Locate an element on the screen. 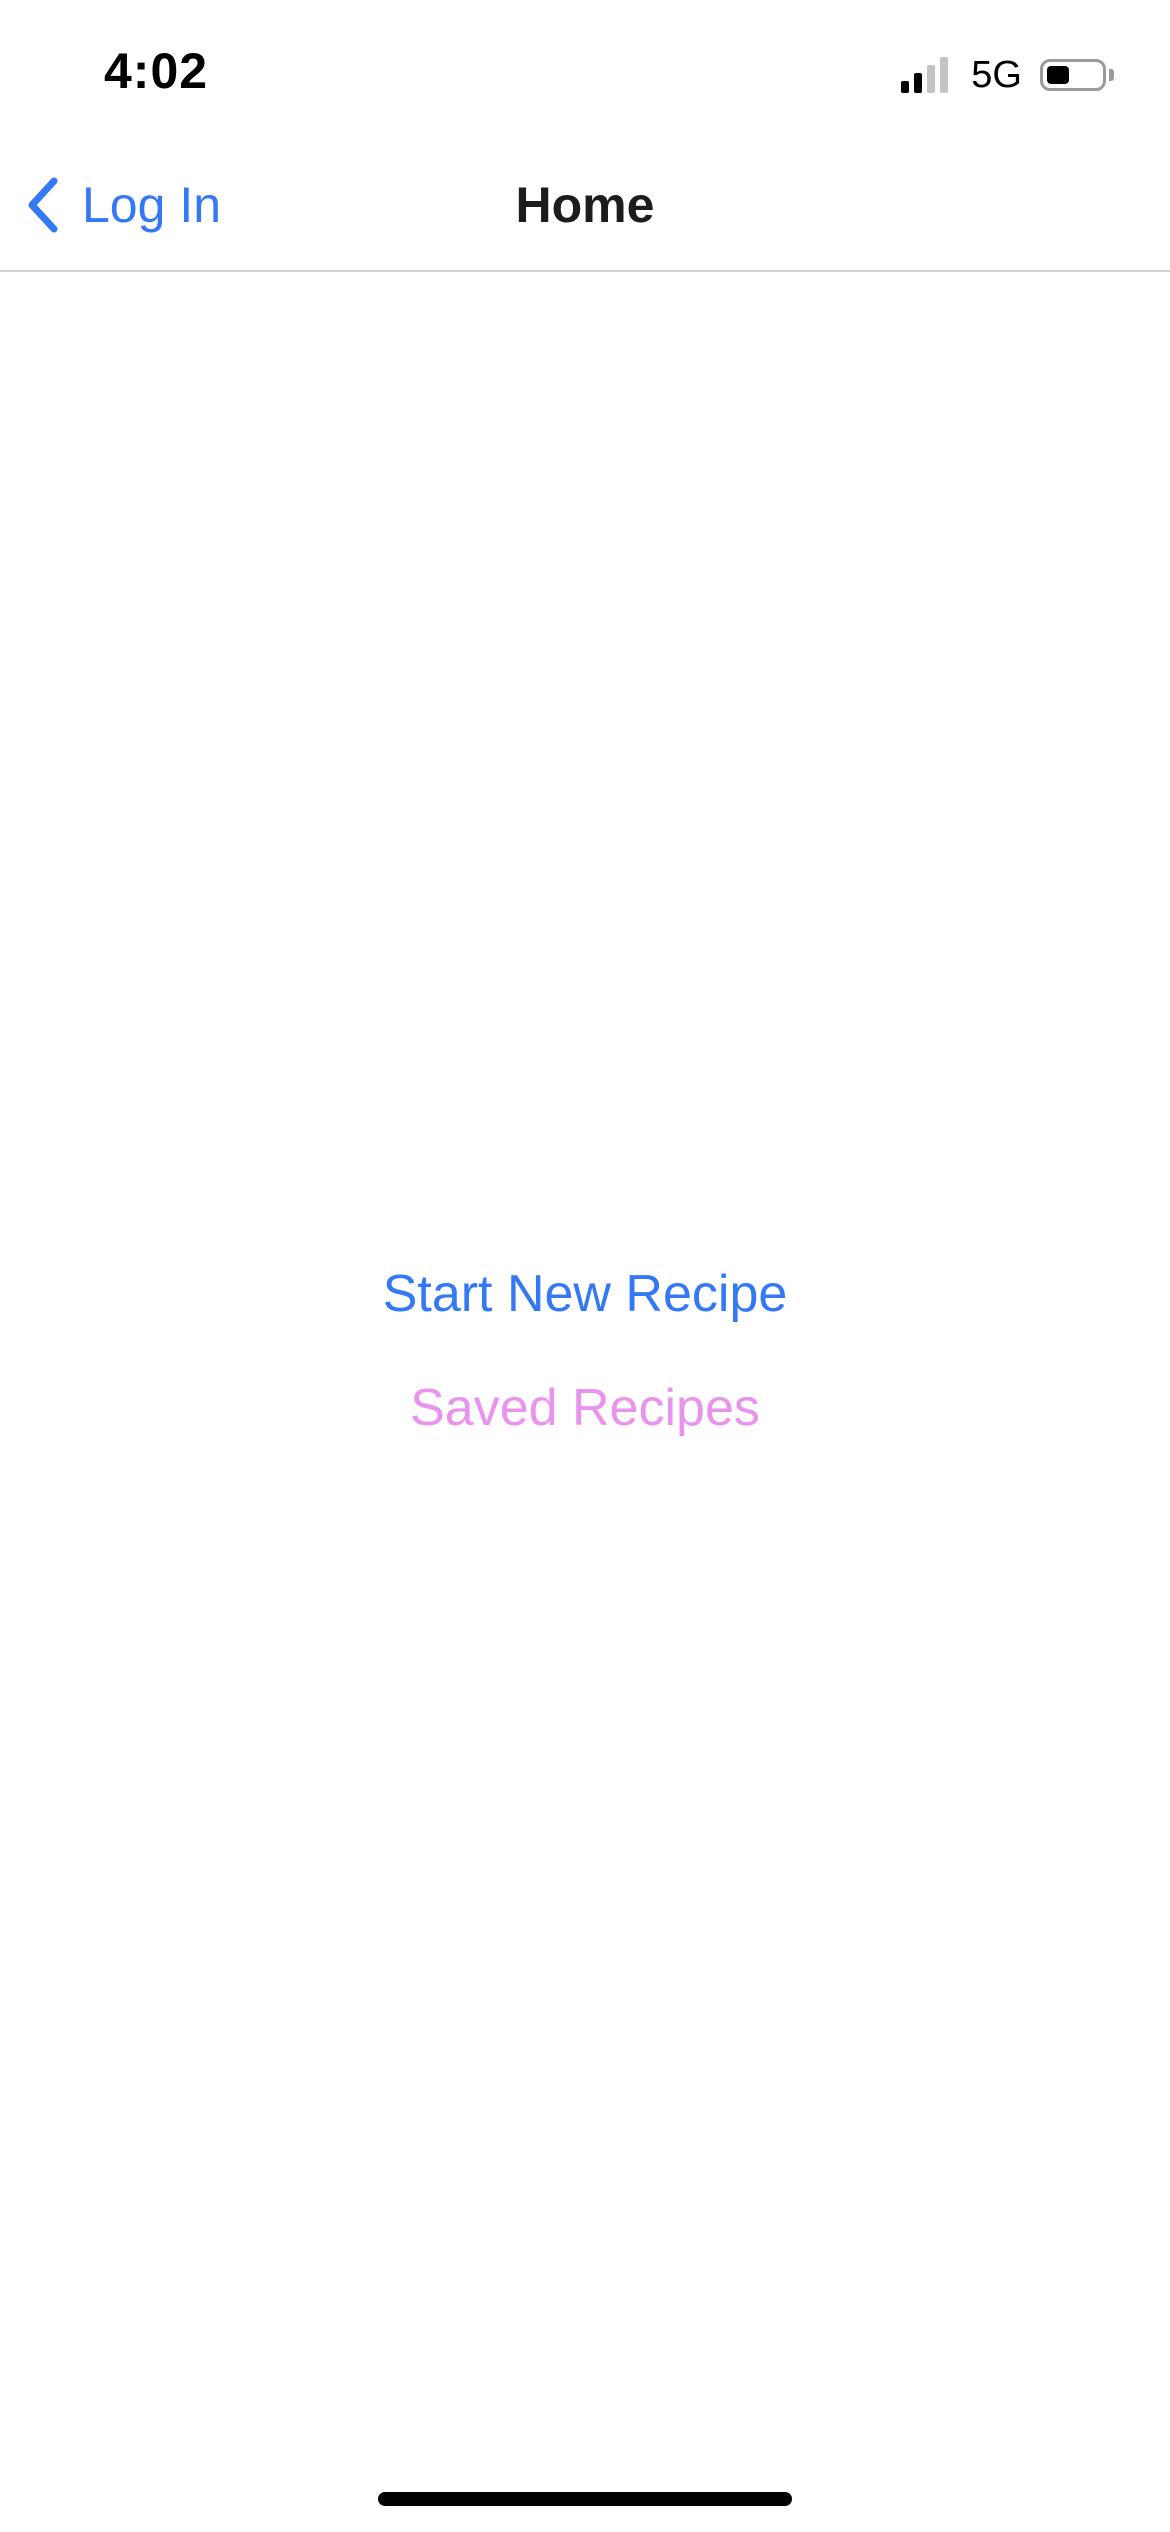 The width and height of the screenshot is (1170, 2532). page-title: Home is located at coordinates (585, 205).